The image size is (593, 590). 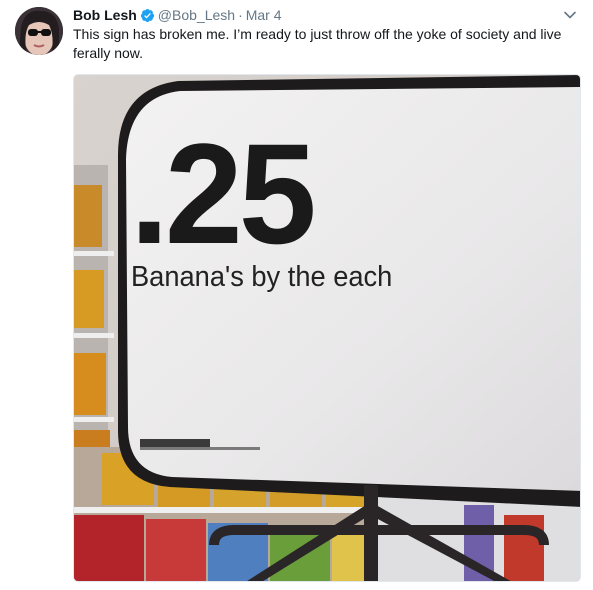 I want to click on avatar, so click(x=39, y=31).